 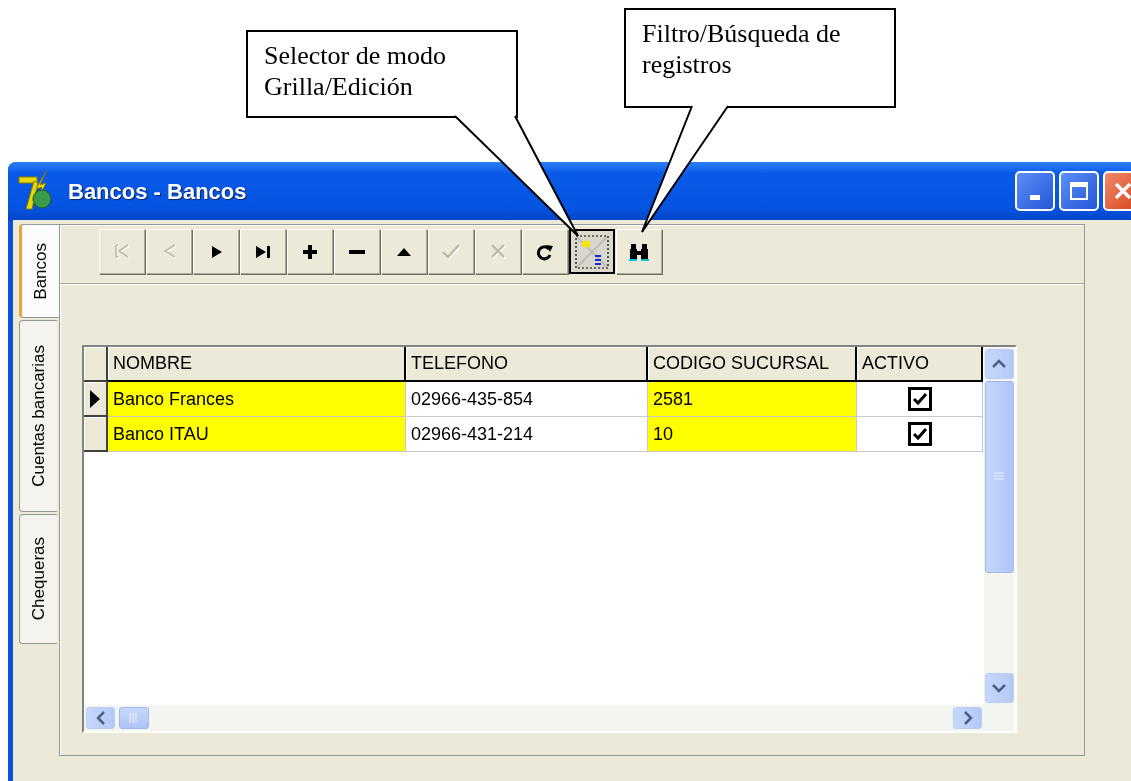 What do you see at coordinates (257, 364) in the screenshot?
I see `column-header: NOMBRE` at bounding box center [257, 364].